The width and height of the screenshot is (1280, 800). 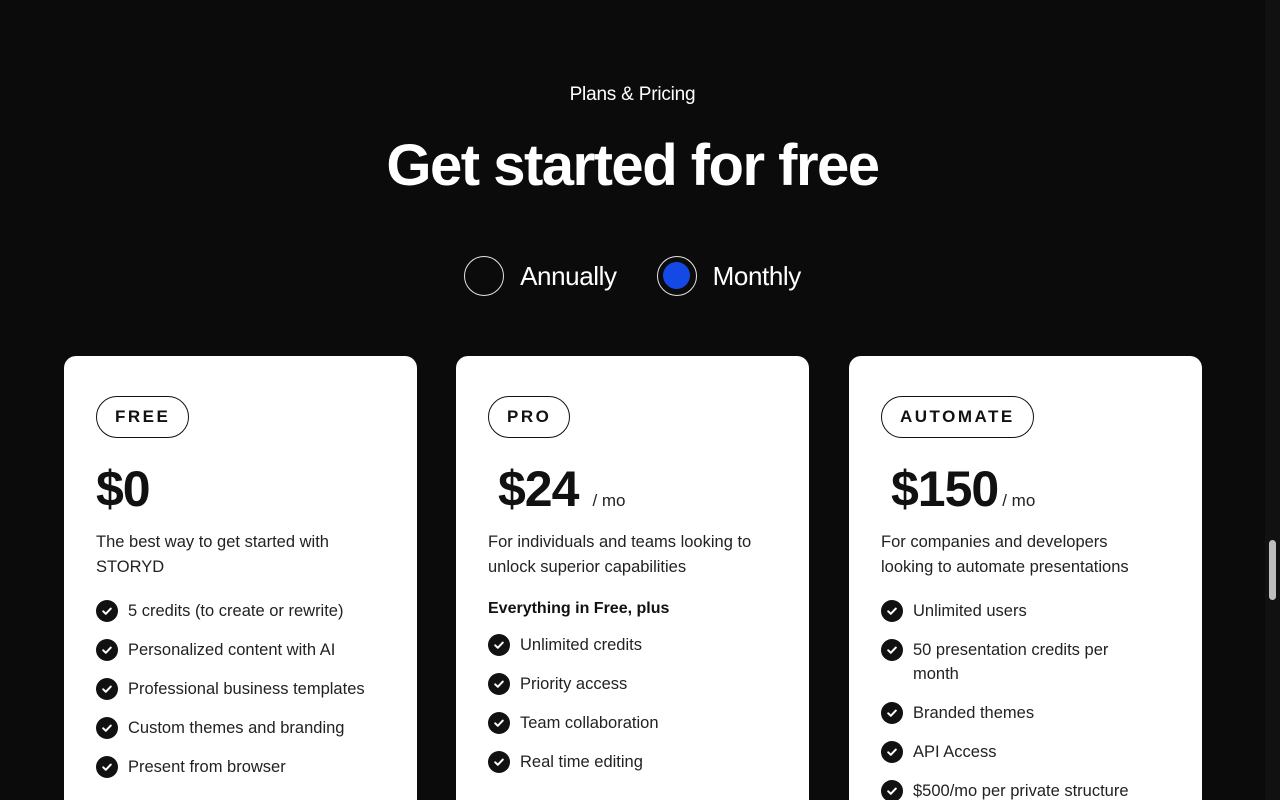 I want to click on feature-item: Unlimited users, so click(x=1025, y=611).